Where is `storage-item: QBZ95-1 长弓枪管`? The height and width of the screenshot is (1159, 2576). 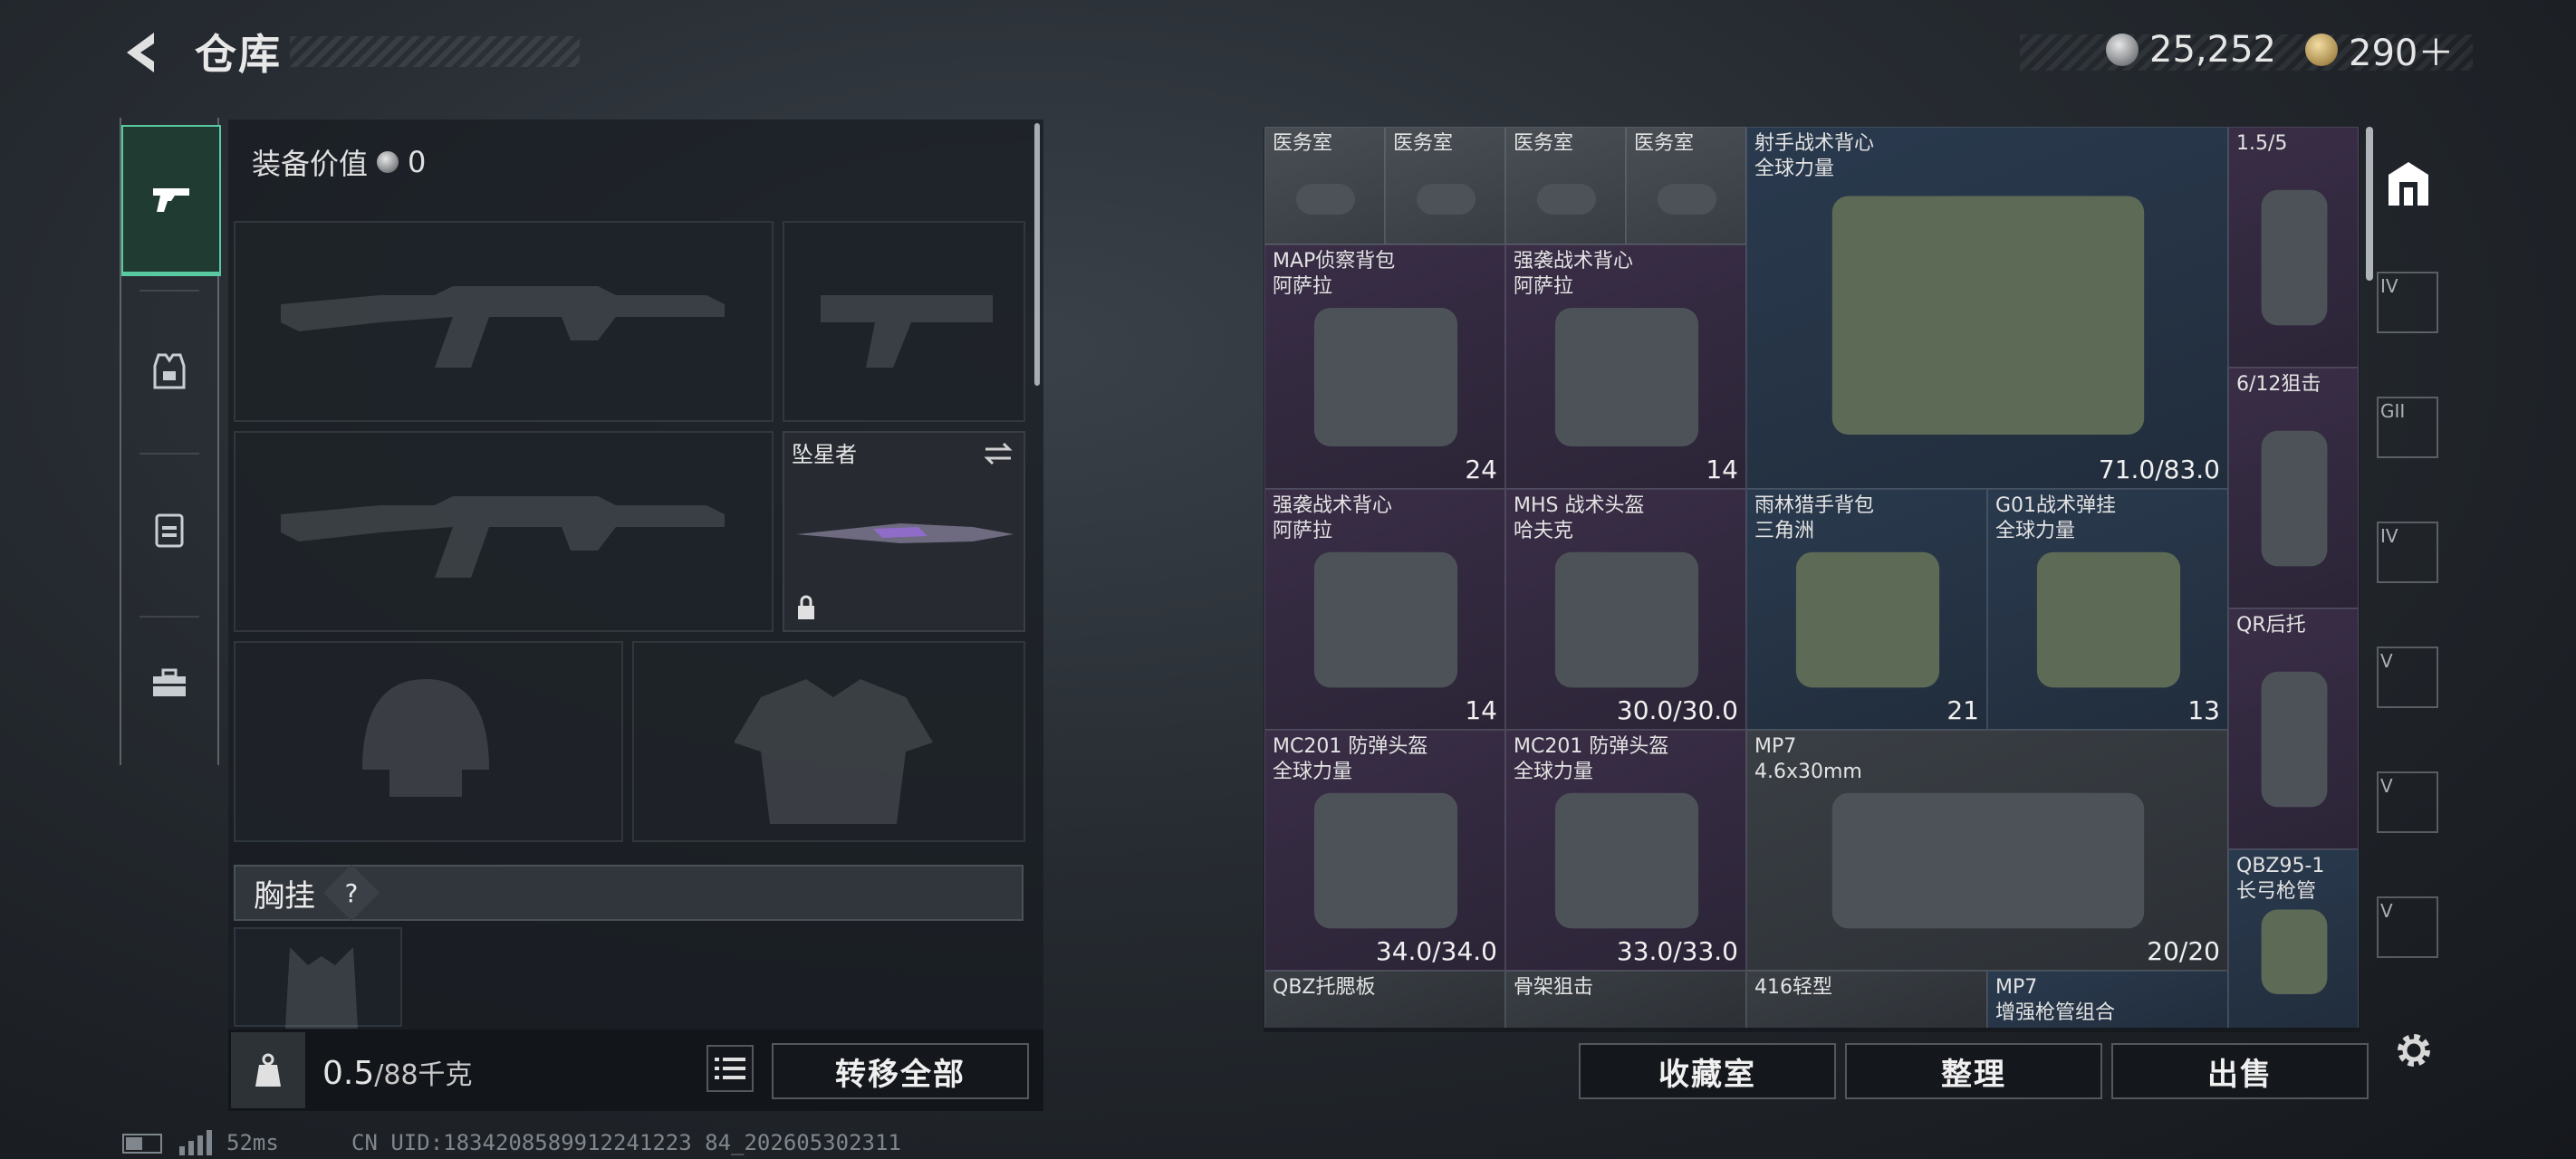 storage-item: QBZ95-1 长弓枪管 is located at coordinates (2293, 939).